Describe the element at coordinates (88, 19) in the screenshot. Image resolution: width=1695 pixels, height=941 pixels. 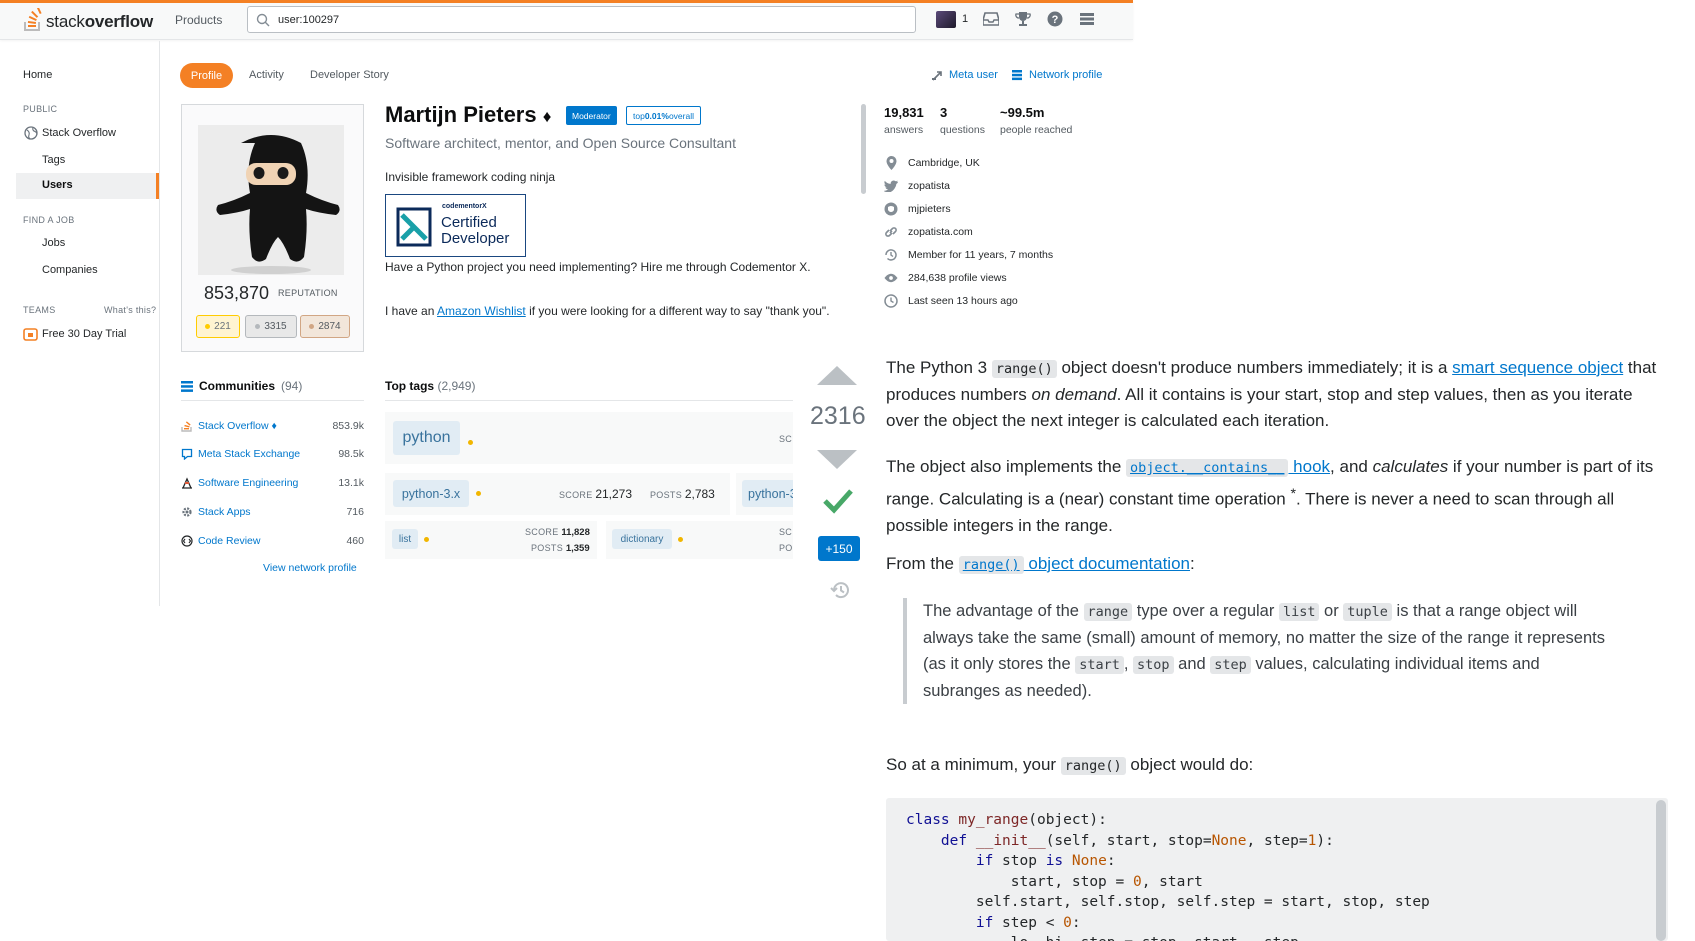
I see `stackoverflow-logo: stackoverflow` at that location.